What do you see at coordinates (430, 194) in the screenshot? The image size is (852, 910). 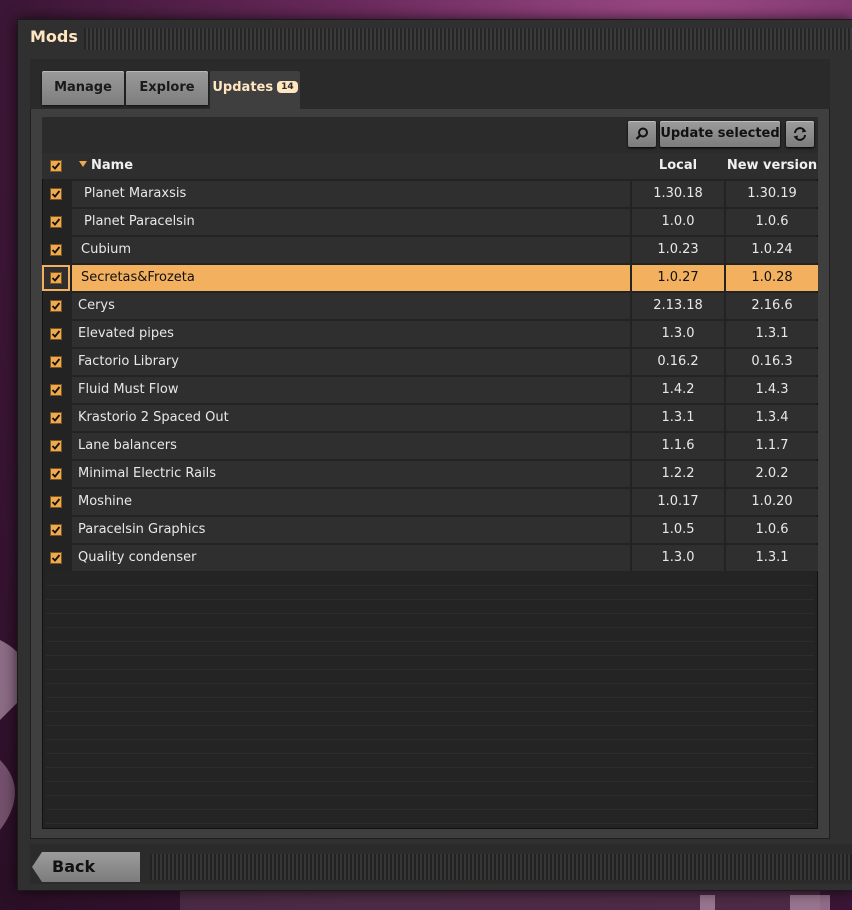 I see `table-row: Planet Maraxsis 1.30.18 1.30.19` at bounding box center [430, 194].